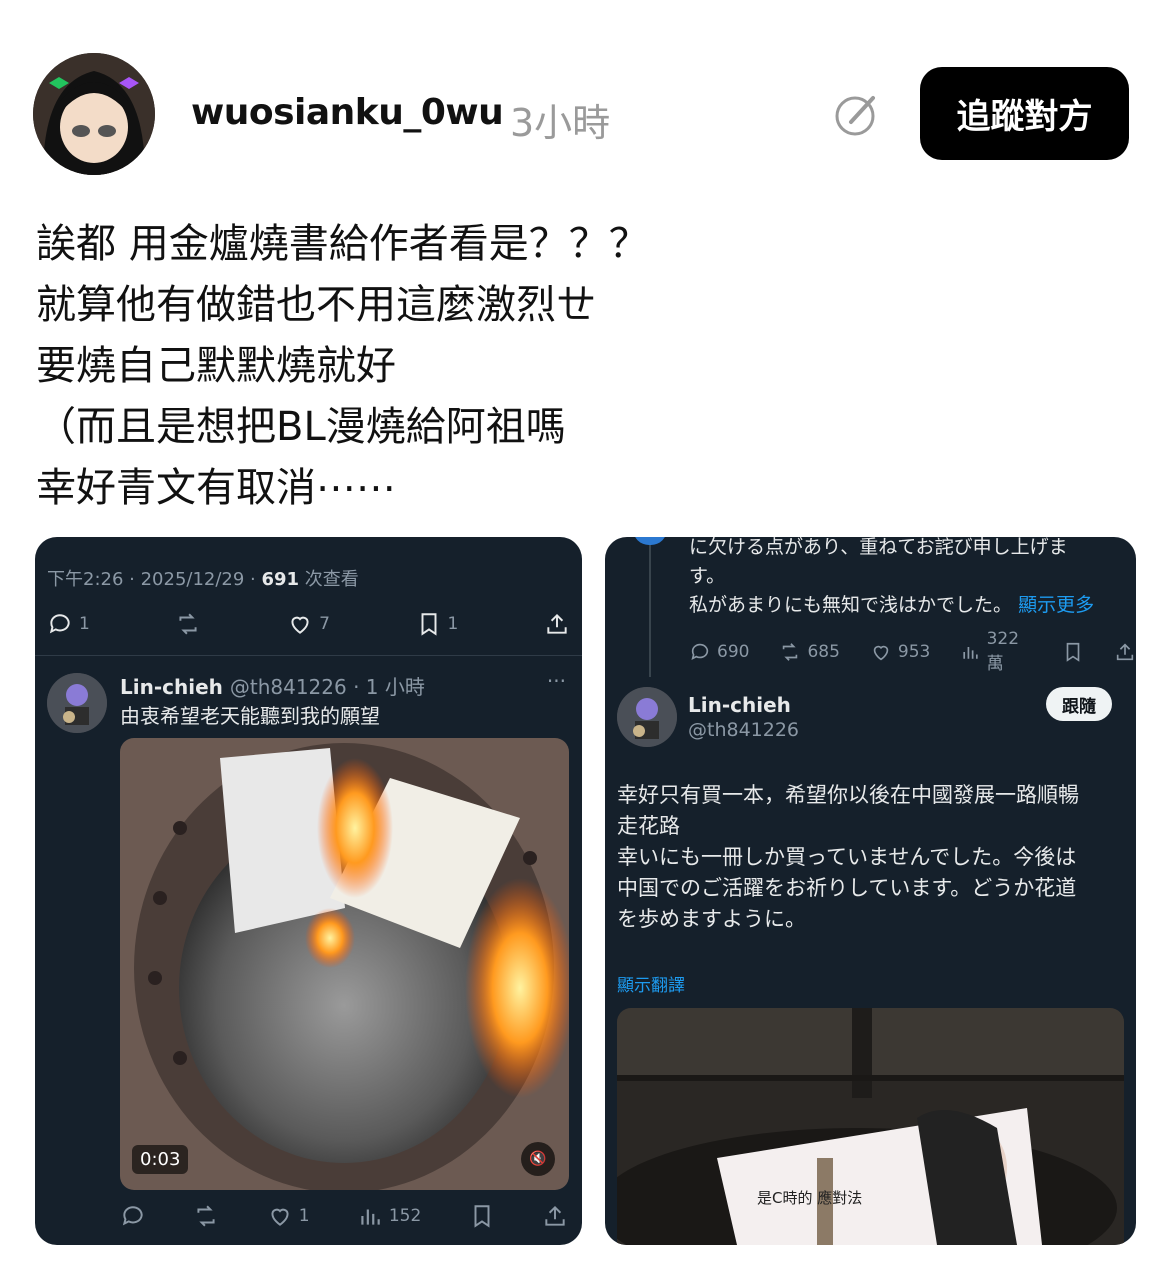 The height and width of the screenshot is (1280, 1175). Describe the element at coordinates (327, 687) in the screenshot. I see `quoted-author-handle: @th841226 · 1 小時` at that location.